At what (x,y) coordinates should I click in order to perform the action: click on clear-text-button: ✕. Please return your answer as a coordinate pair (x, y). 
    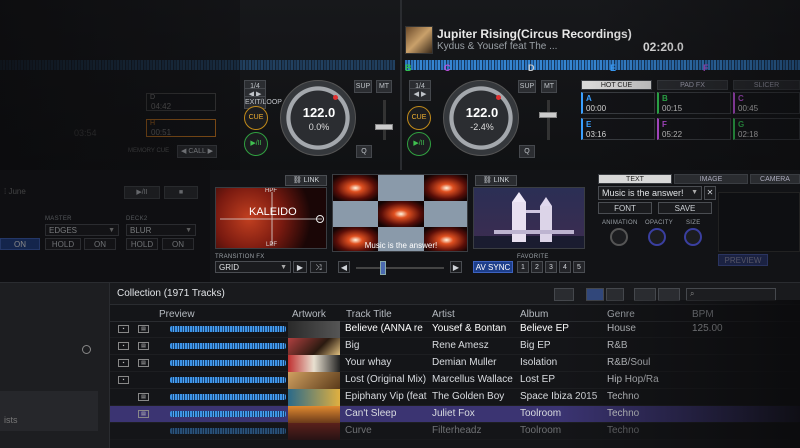
    Looking at the image, I should click on (710, 193).